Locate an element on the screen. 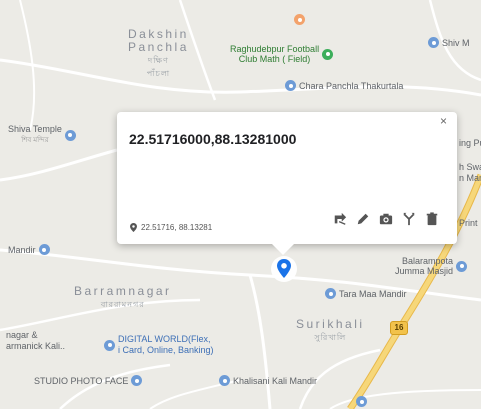 This screenshot has height=409, width=481. area-label-barramnagar: Barramnagar বাররামনগর is located at coordinates (123, 298).